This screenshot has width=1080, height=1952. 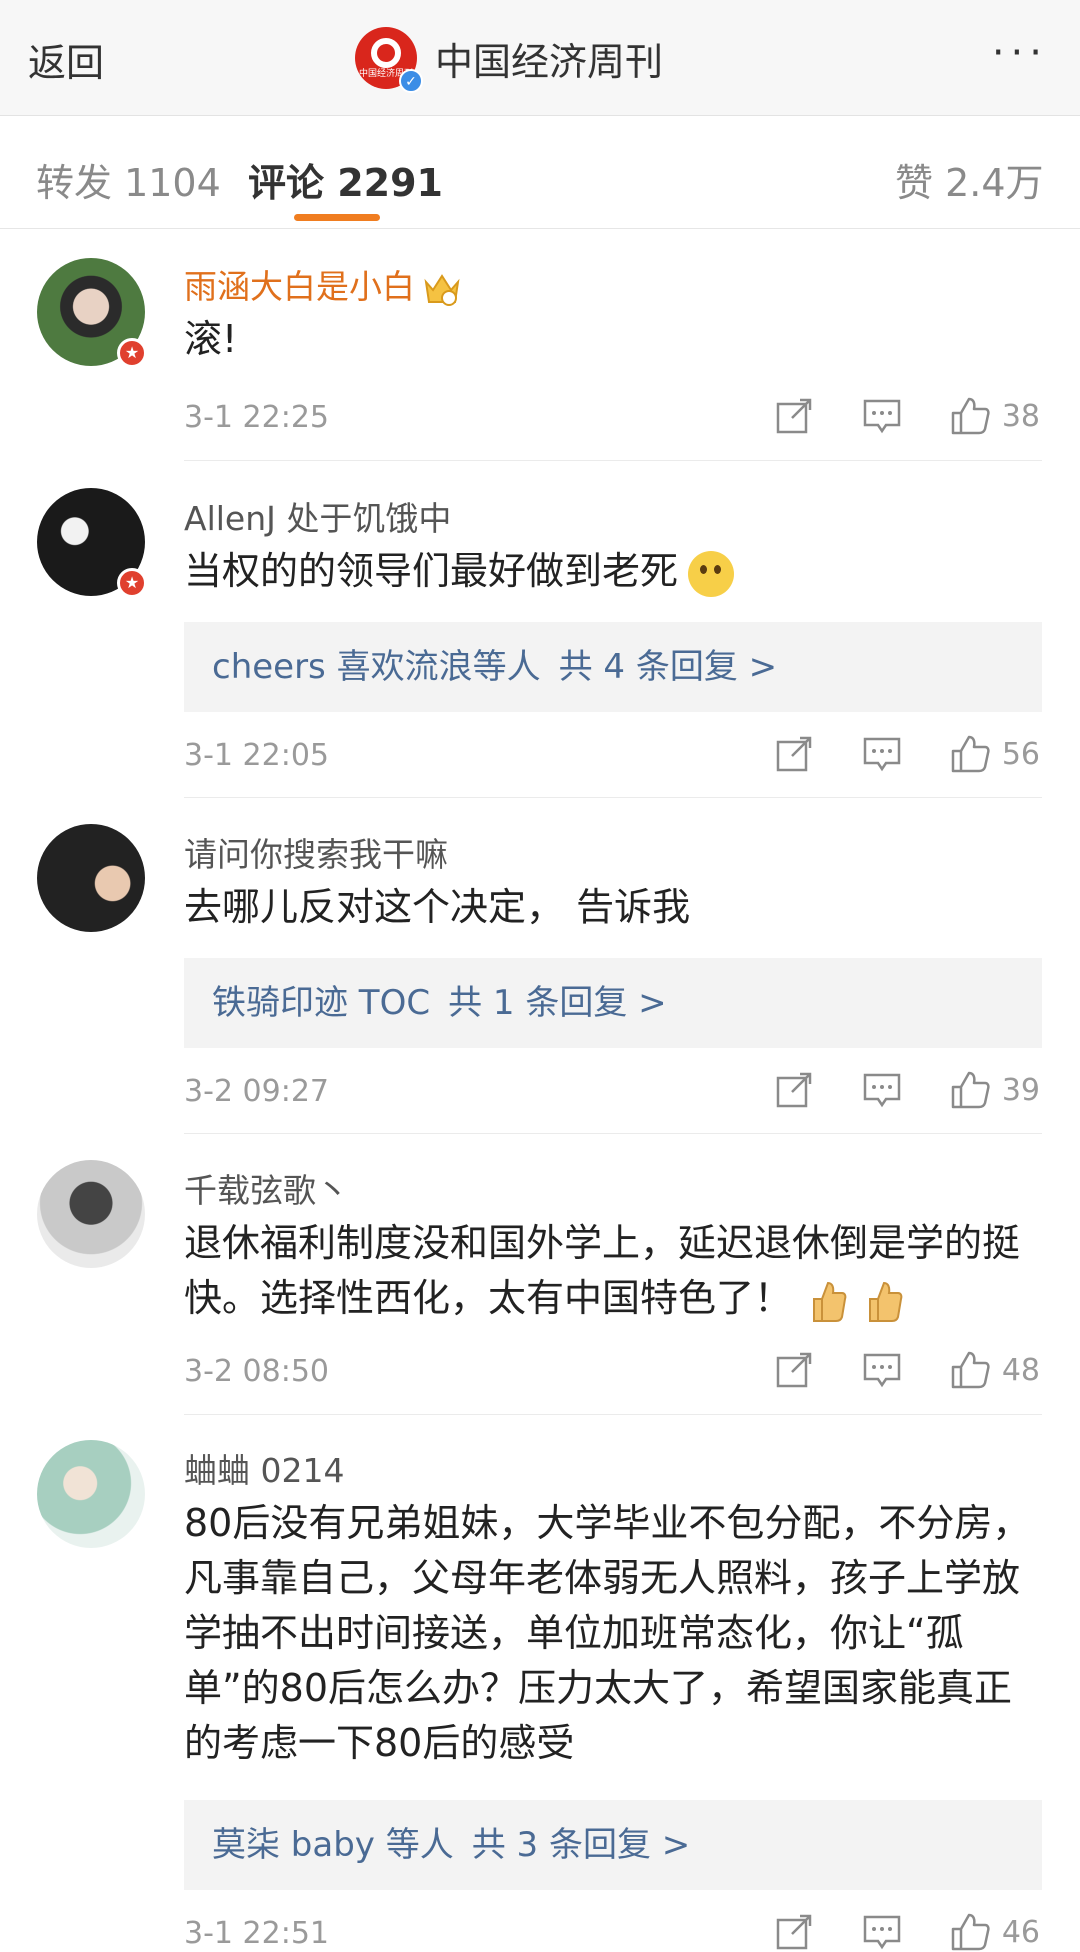 What do you see at coordinates (437, 907) in the screenshot?
I see `comment-text: 去哪儿反对这个决定， 告诉我` at bounding box center [437, 907].